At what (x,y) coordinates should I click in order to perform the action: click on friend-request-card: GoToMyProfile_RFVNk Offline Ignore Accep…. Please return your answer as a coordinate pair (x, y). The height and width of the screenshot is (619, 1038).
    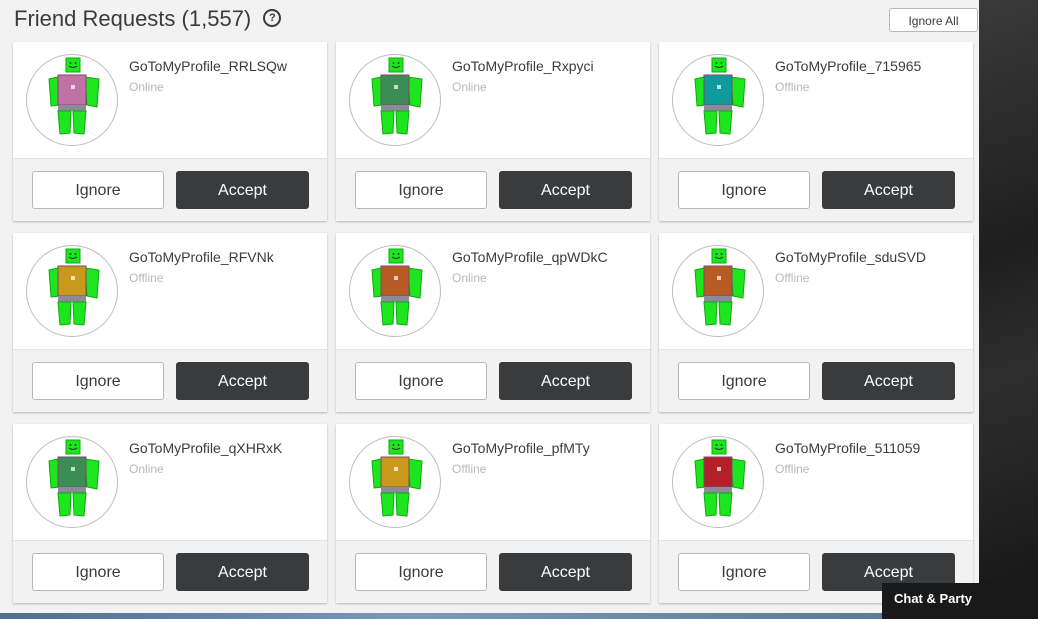
    Looking at the image, I should click on (170, 322).